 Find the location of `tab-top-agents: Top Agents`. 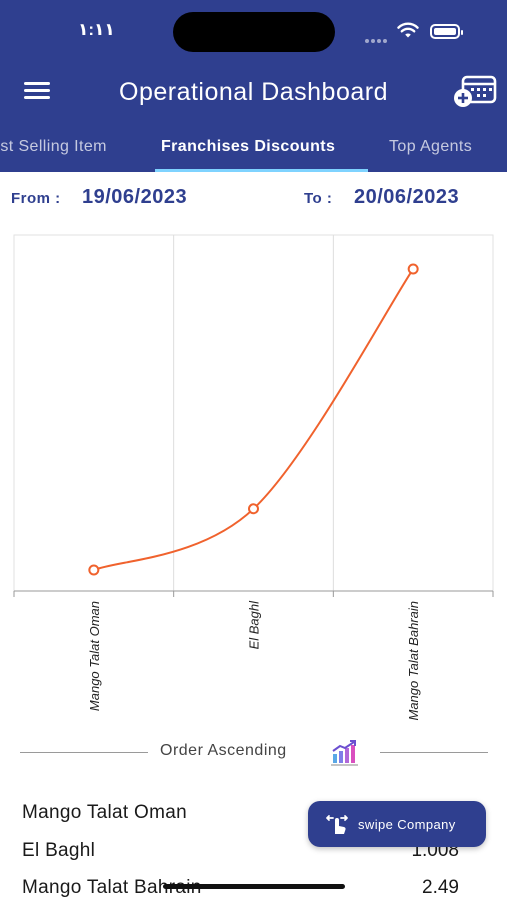

tab-top-agents: Top Agents is located at coordinates (430, 147).